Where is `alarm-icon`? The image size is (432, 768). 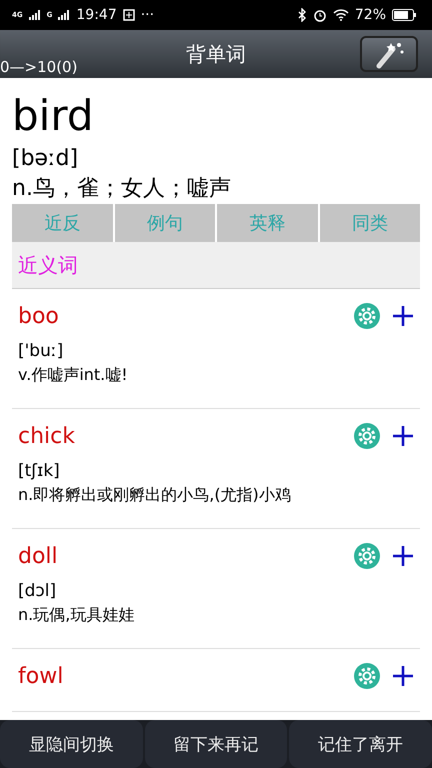
alarm-icon is located at coordinates (319, 15).